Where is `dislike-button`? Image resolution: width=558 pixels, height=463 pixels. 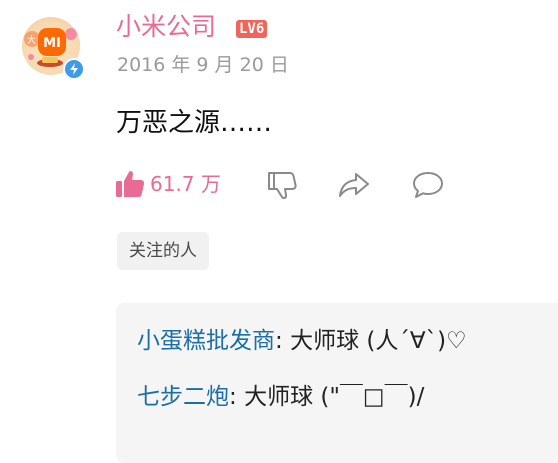 dislike-button is located at coordinates (282, 185).